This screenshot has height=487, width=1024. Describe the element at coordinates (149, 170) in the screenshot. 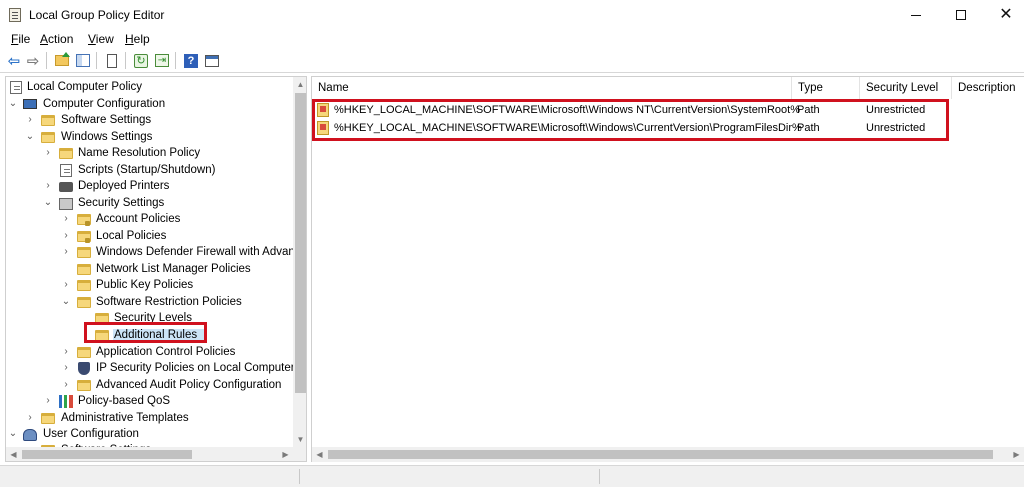

I see `tree-item-scripts: Scripts (Startup/Shutdown)` at that location.